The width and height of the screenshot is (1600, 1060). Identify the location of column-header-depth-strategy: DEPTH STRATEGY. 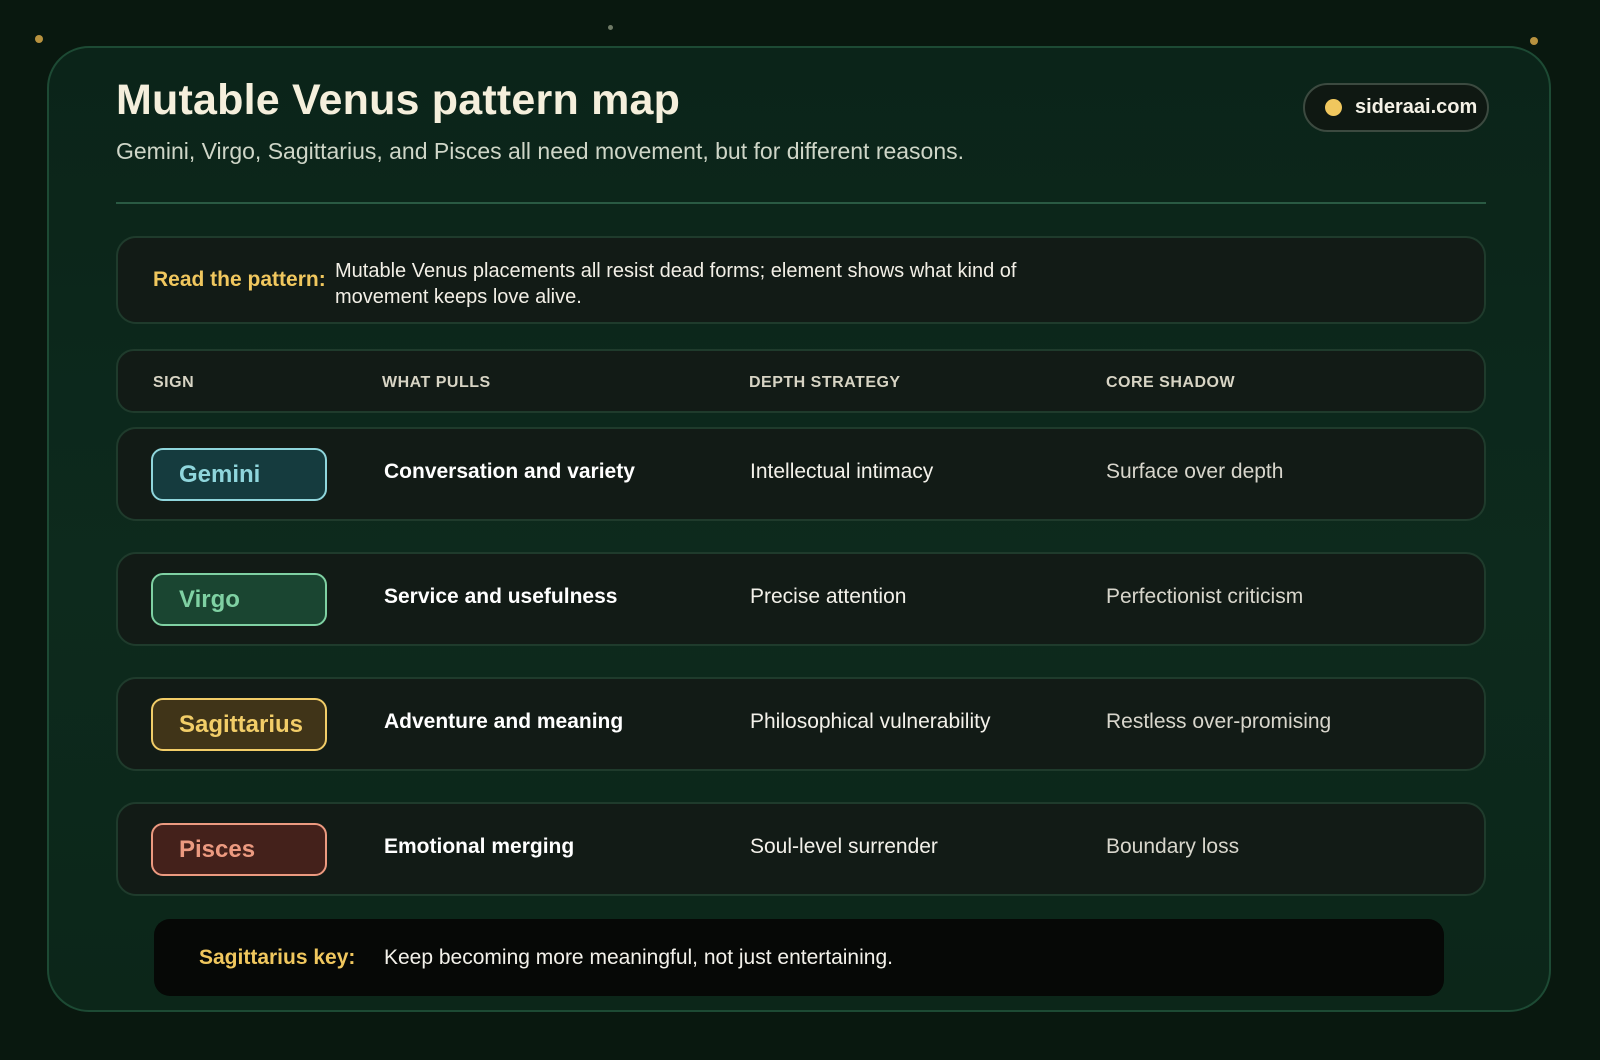
(825, 382).